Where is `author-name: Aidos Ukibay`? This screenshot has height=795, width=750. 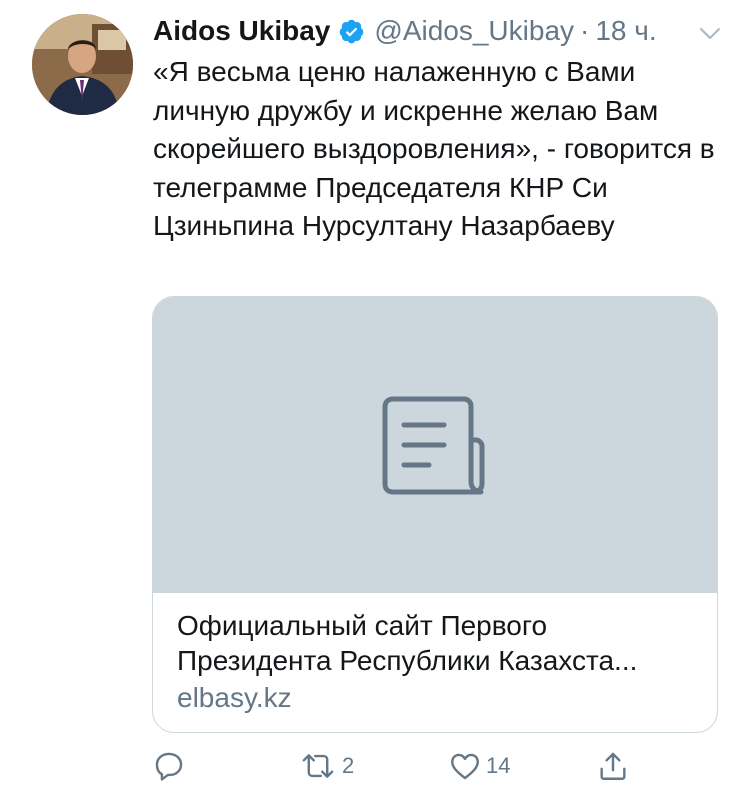
author-name: Aidos Ukibay is located at coordinates (241, 31).